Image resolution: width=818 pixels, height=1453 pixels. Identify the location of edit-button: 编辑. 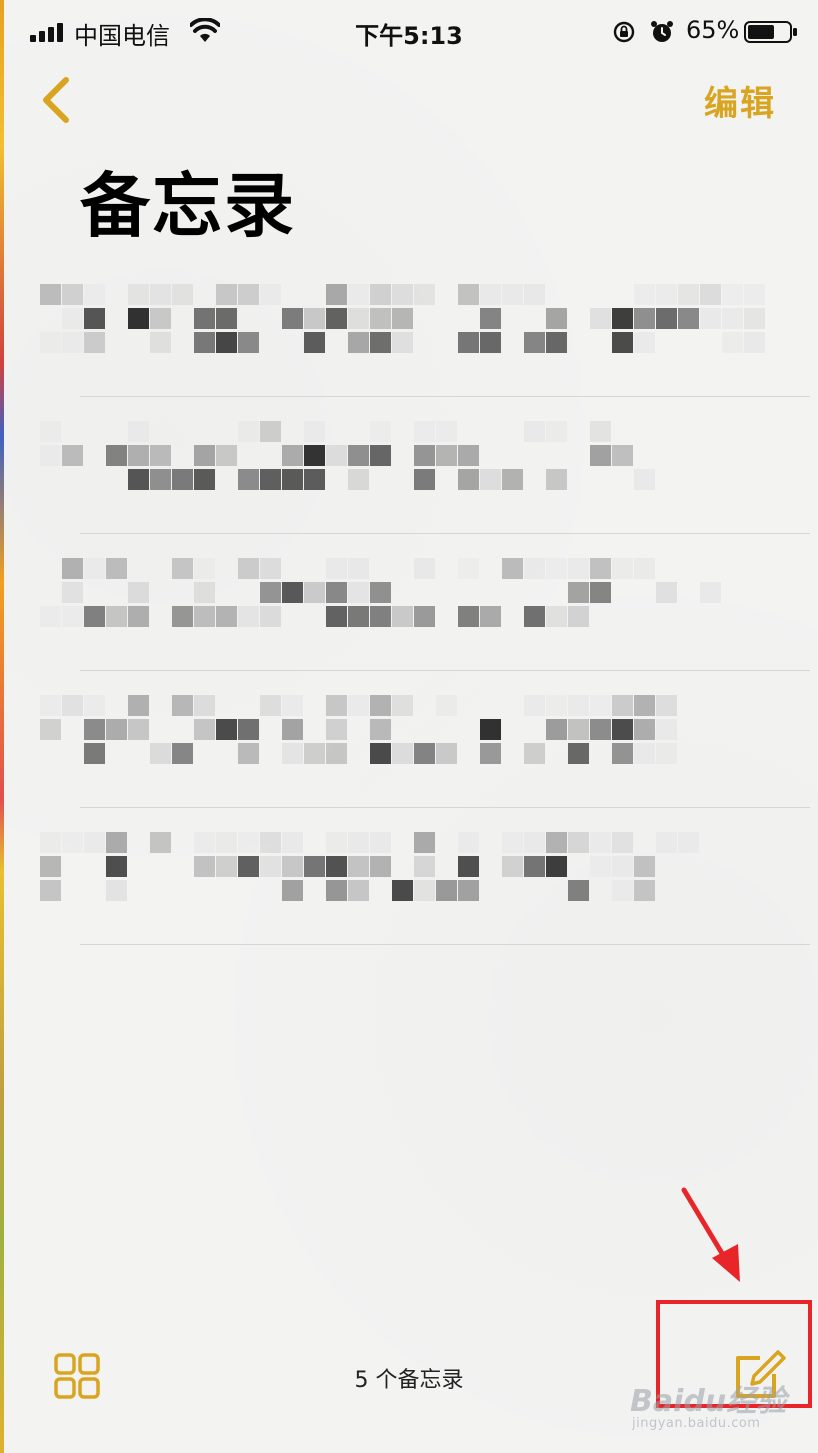
(740, 100).